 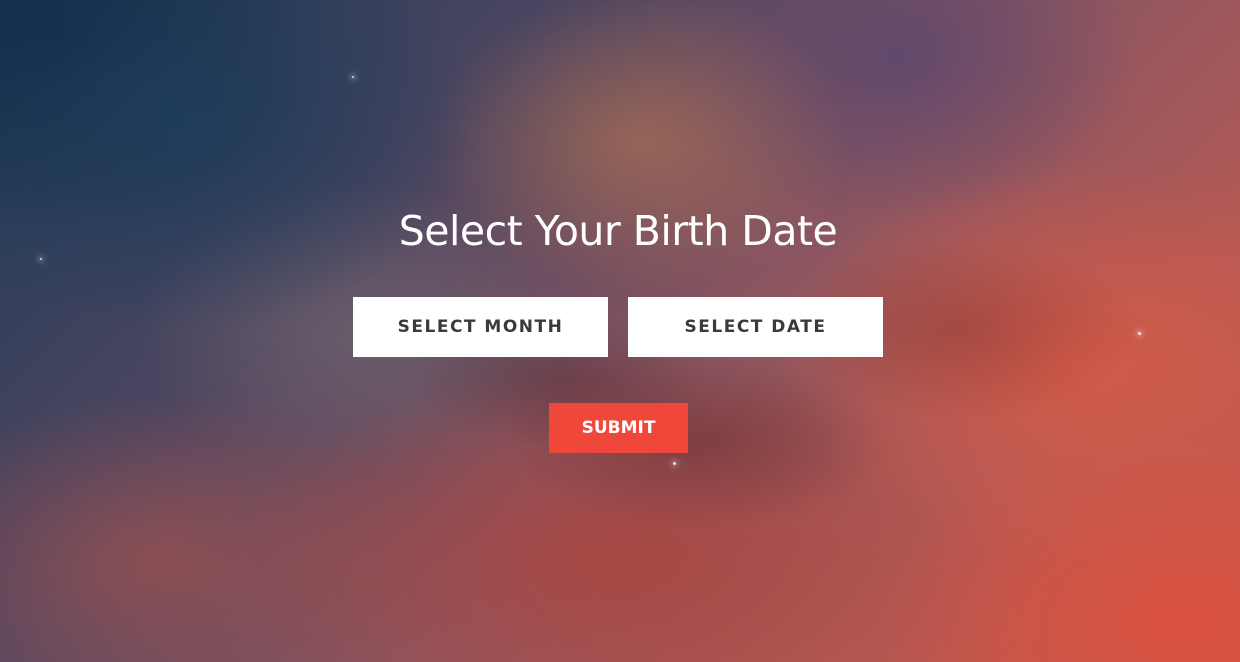 What do you see at coordinates (755, 327) in the screenshot?
I see `select-date-button: SELECT DATE` at bounding box center [755, 327].